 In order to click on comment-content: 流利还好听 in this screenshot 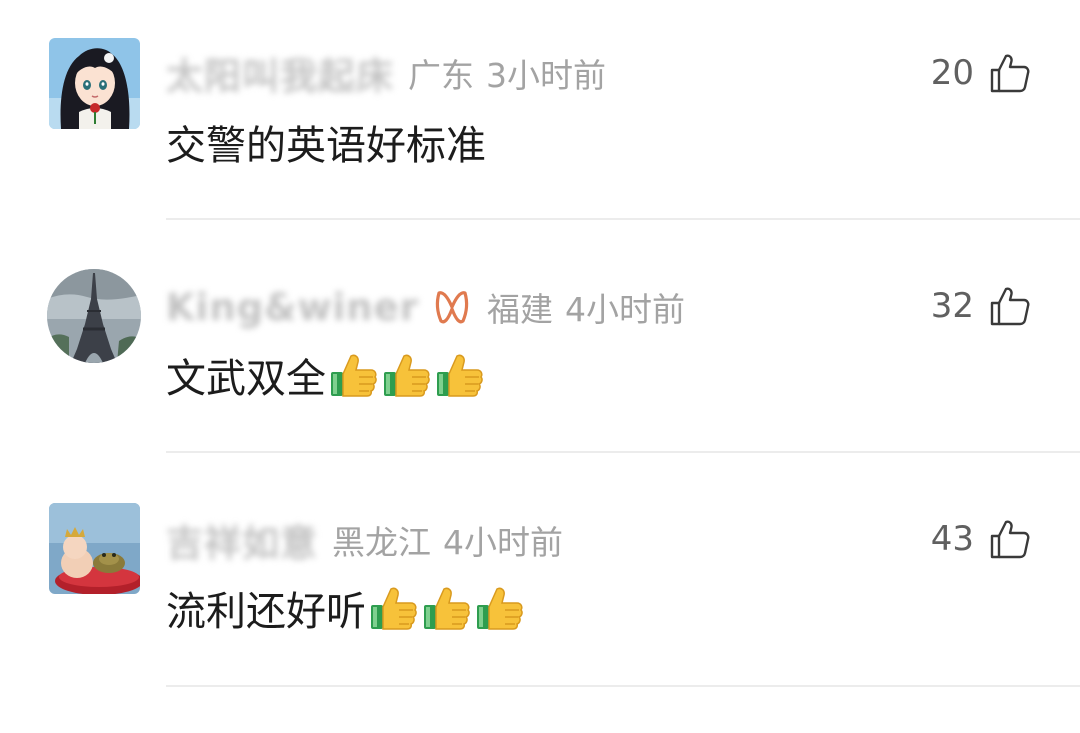, I will do `click(345, 608)`.